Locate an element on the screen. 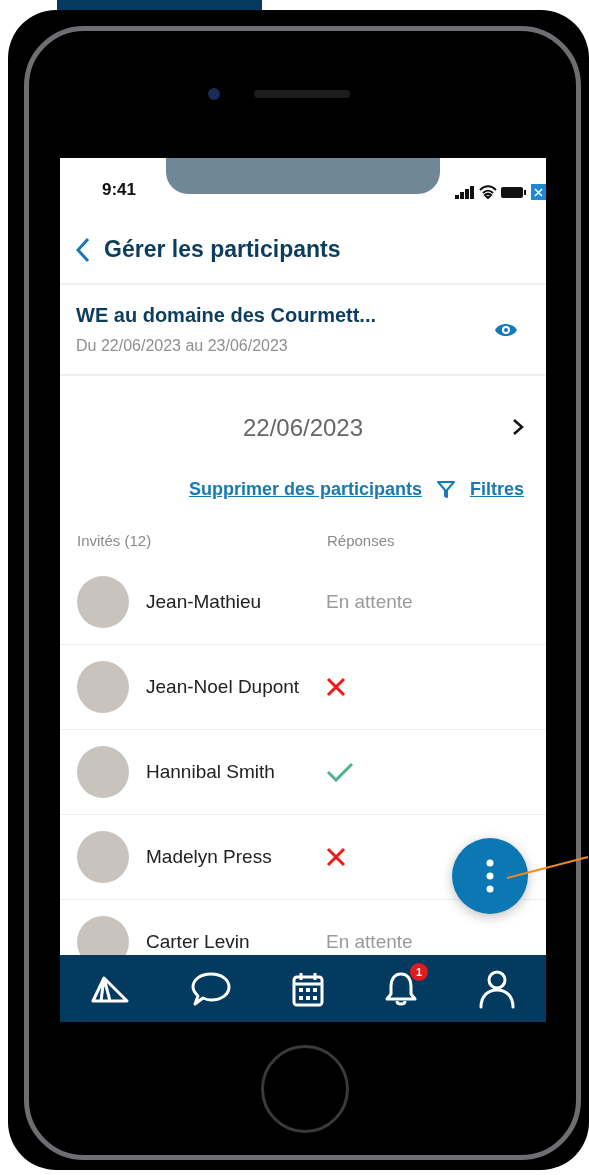 The image size is (589, 1175). participant-name: Hannibal Smith is located at coordinates (211, 772).